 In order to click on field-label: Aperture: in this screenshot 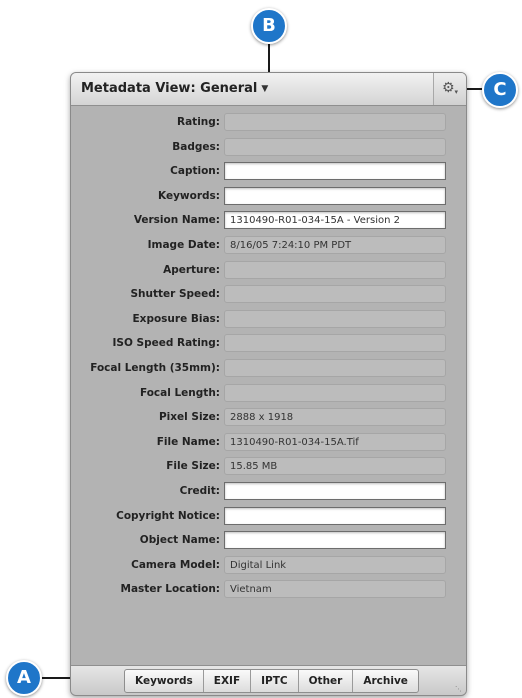, I will do `click(191, 269)`.